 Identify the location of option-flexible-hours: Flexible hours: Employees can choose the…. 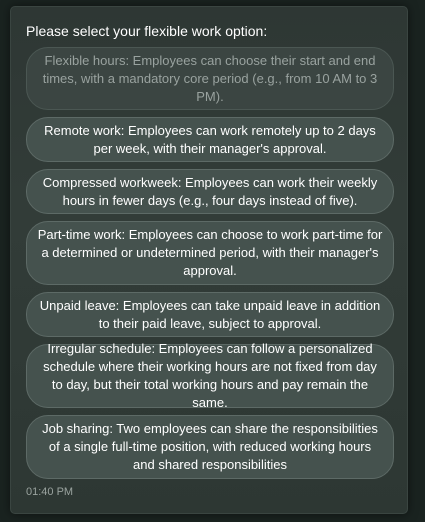
(210, 78).